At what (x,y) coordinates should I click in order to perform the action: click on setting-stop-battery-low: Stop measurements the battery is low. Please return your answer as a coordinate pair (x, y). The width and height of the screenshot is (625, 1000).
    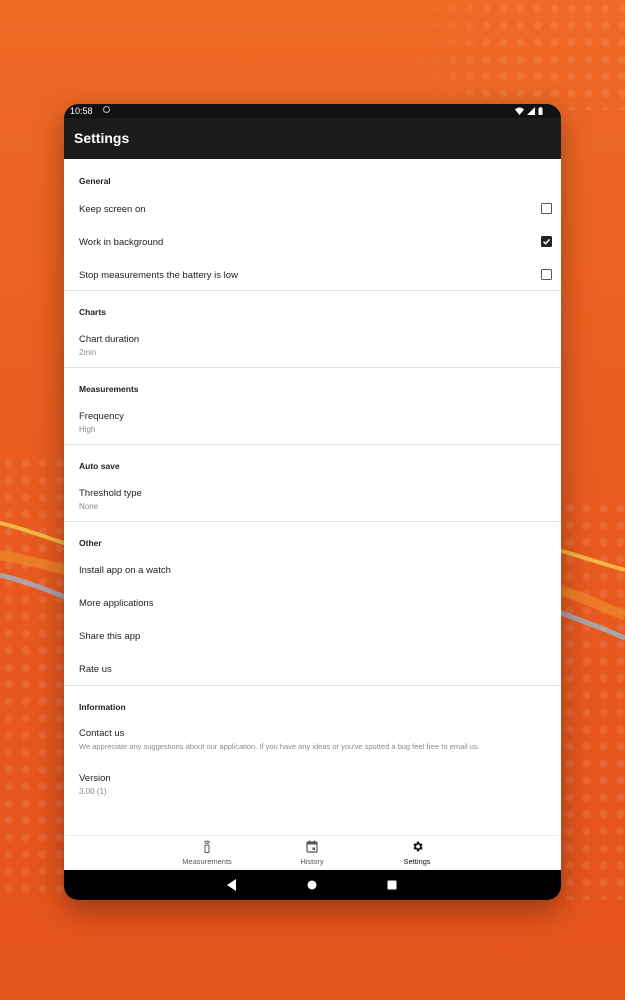
    Looking at the image, I should click on (312, 274).